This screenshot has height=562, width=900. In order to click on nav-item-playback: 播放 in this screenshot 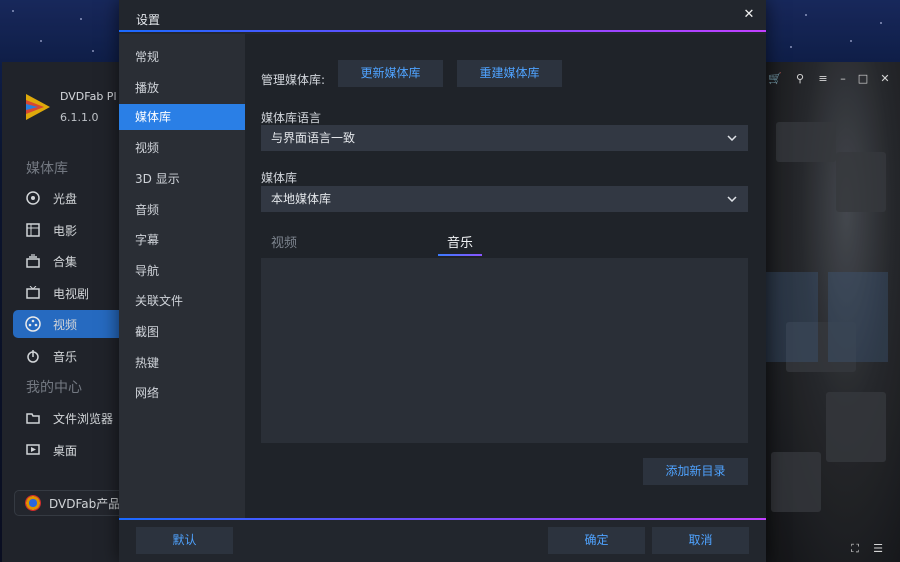, I will do `click(182, 88)`.